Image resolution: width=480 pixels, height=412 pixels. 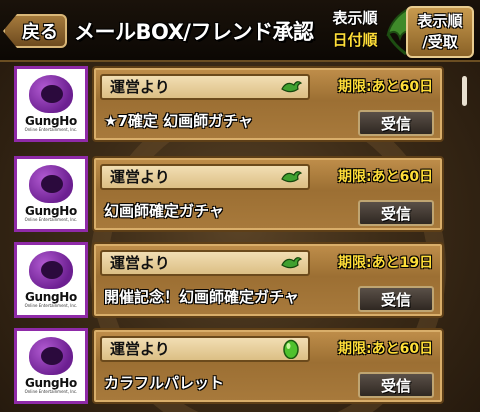 What do you see at coordinates (194, 32) in the screenshot?
I see `page-title: メールBOX/フレンド承認` at bounding box center [194, 32].